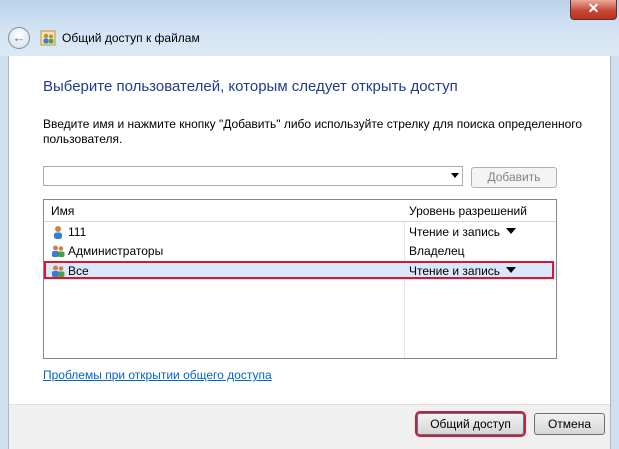  What do you see at coordinates (468, 211) in the screenshot?
I see `column-header-permission: Уровень разрешений` at bounding box center [468, 211].